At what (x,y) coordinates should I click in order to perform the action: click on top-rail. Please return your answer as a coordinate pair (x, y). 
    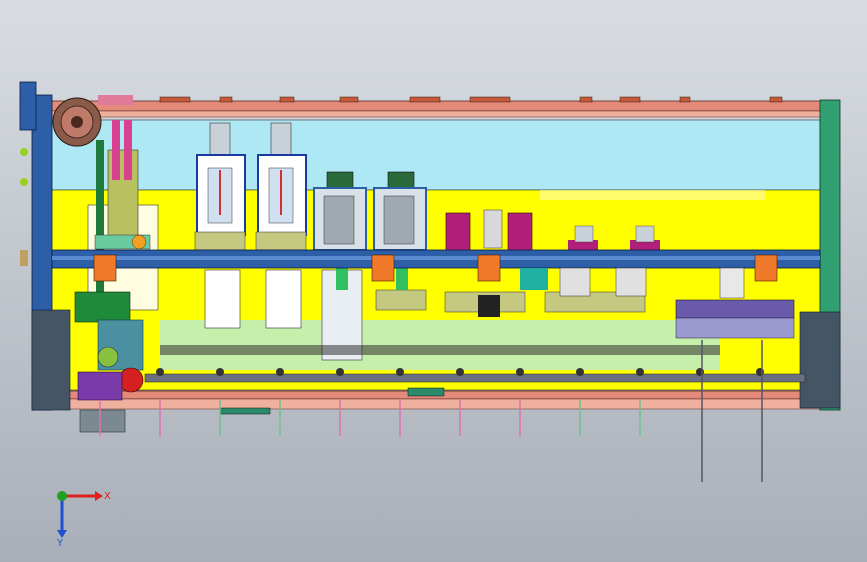
    Looking at the image, I should click on (430, 106).